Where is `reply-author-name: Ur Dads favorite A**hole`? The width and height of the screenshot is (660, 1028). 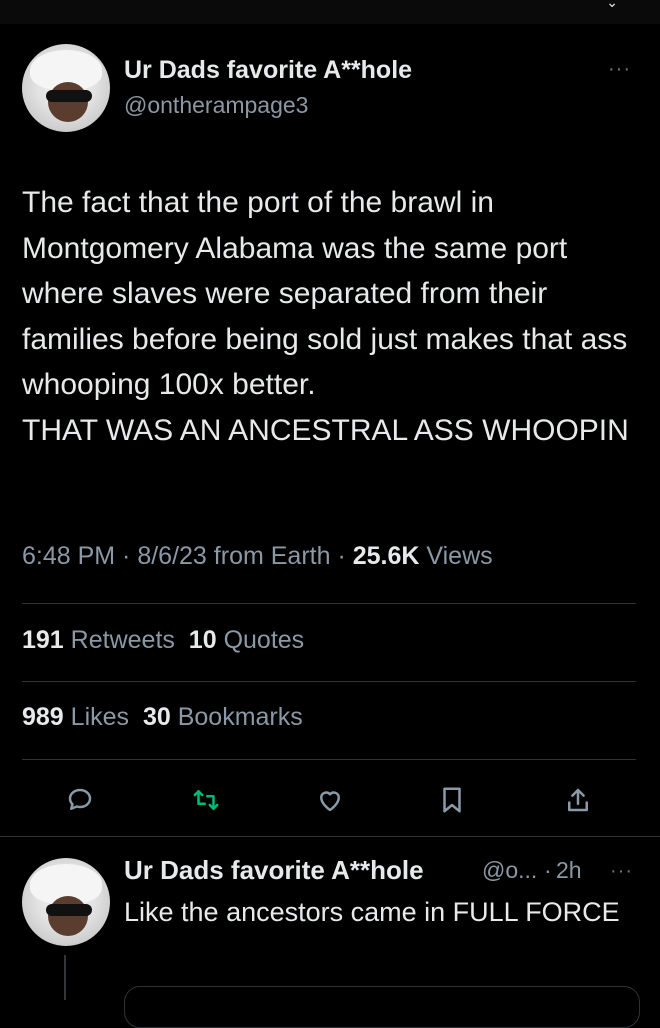 reply-author-name: Ur Dads favorite A**hole is located at coordinates (274, 870).